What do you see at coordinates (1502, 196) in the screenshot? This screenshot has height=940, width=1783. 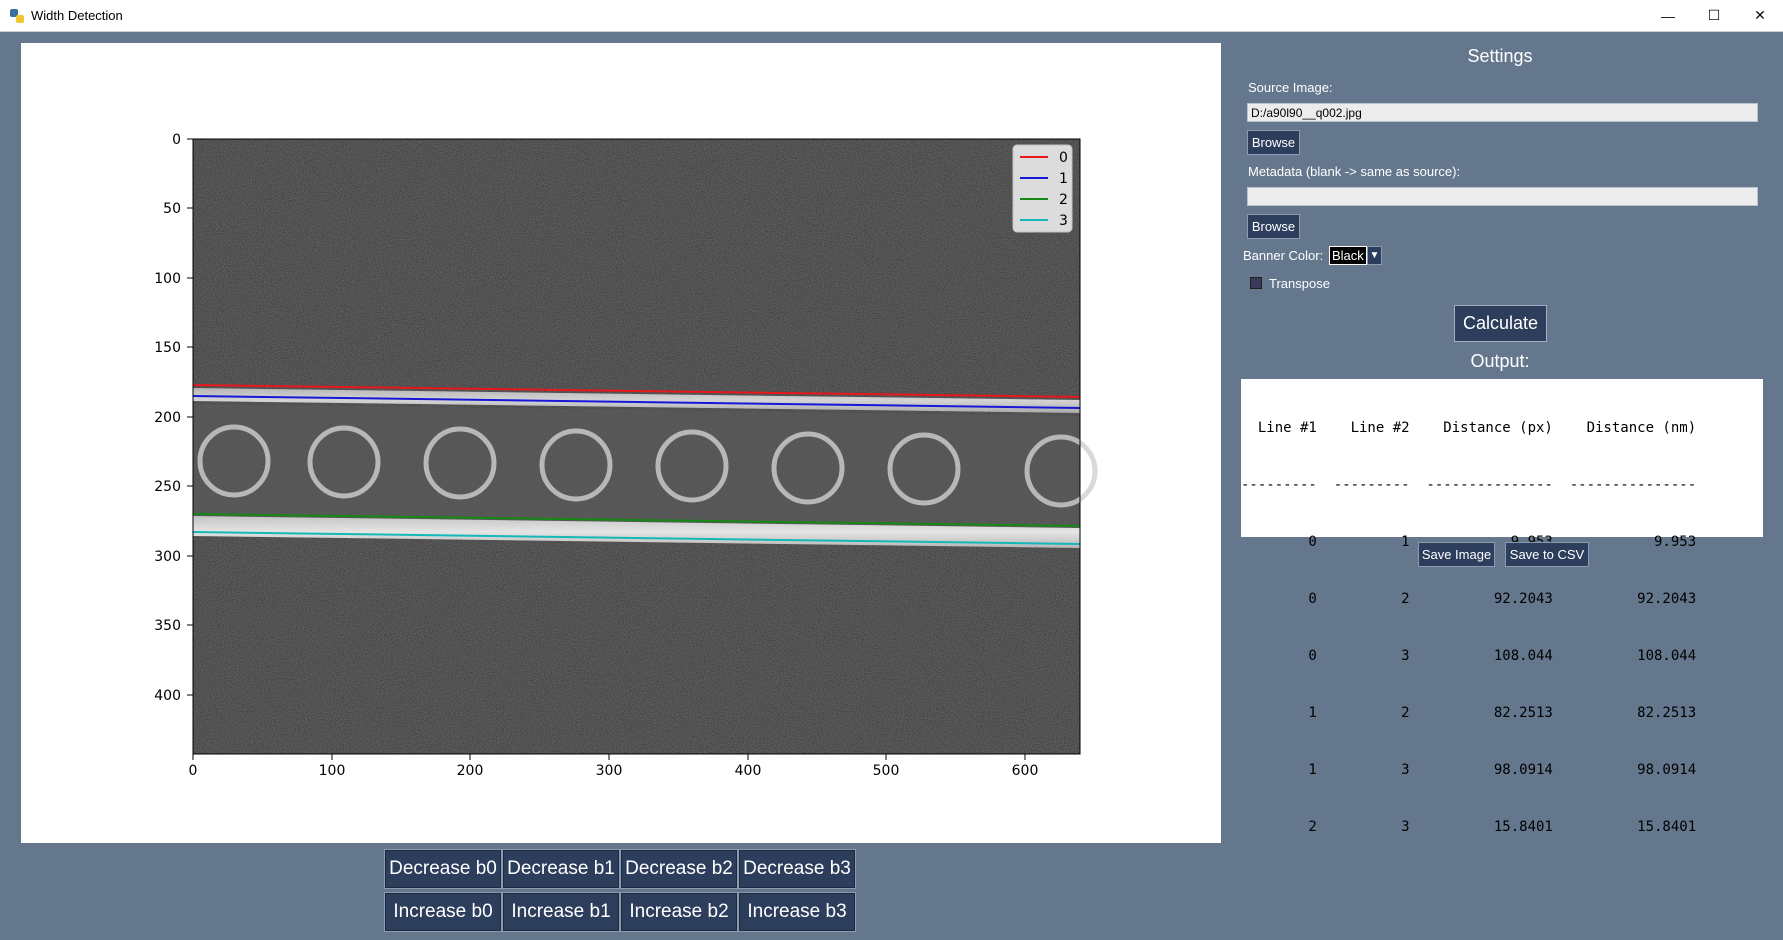 I see `metadata-field` at bounding box center [1502, 196].